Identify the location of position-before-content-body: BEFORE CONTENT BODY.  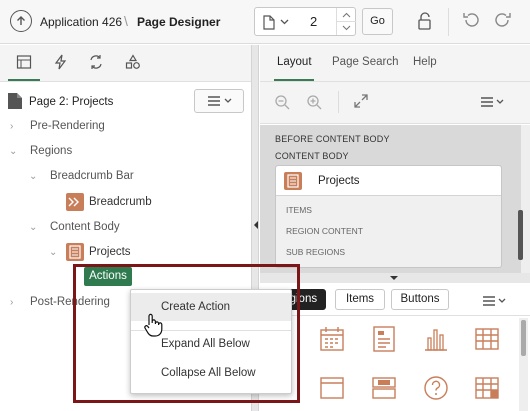
(332, 139).